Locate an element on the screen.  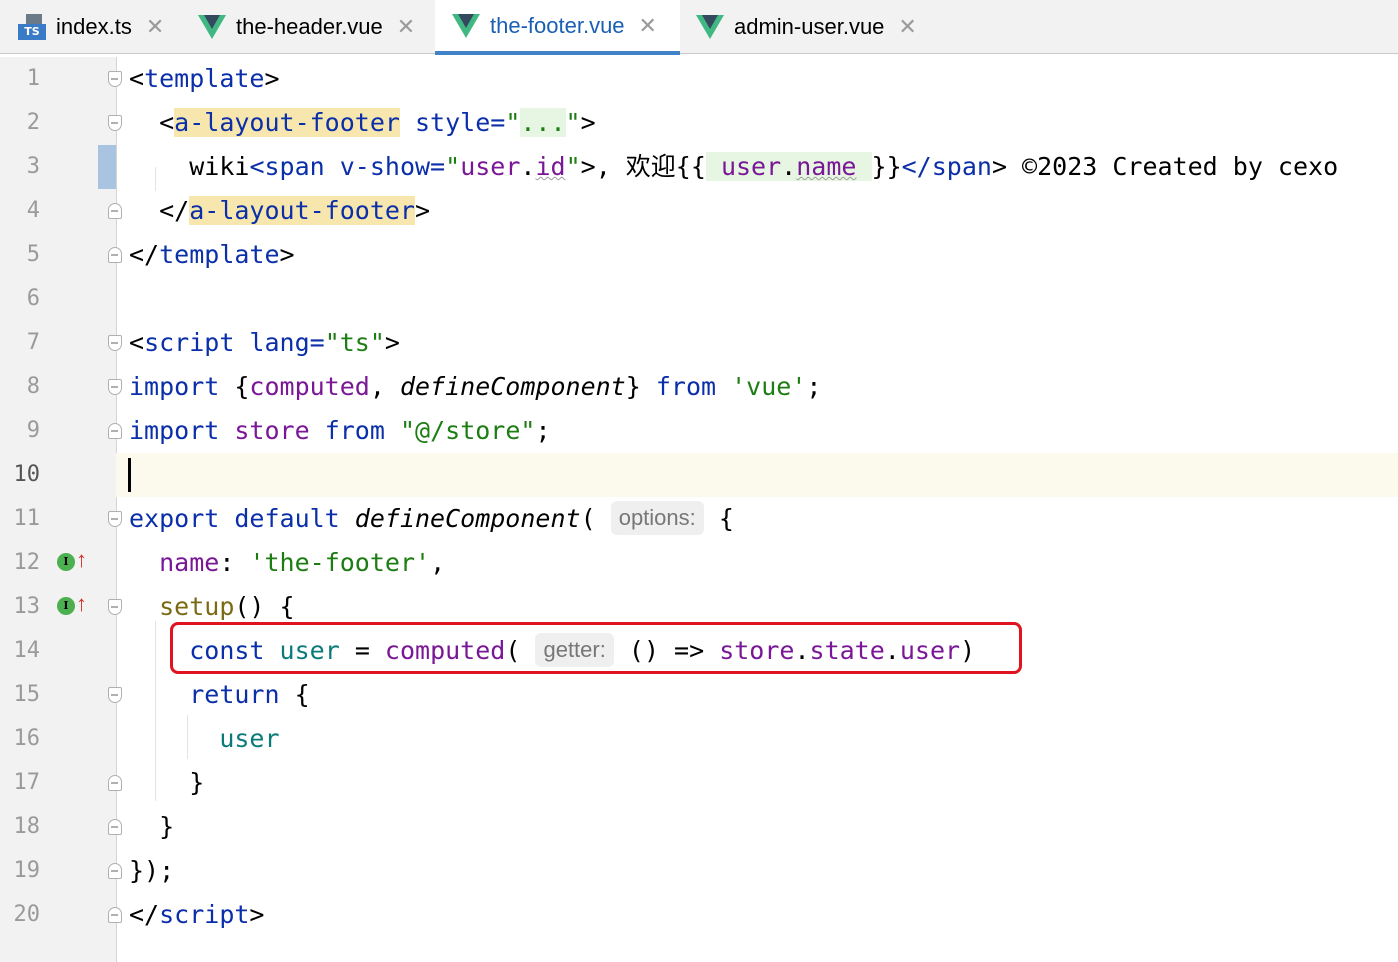
code-line-10: 10 is located at coordinates (699, 475).